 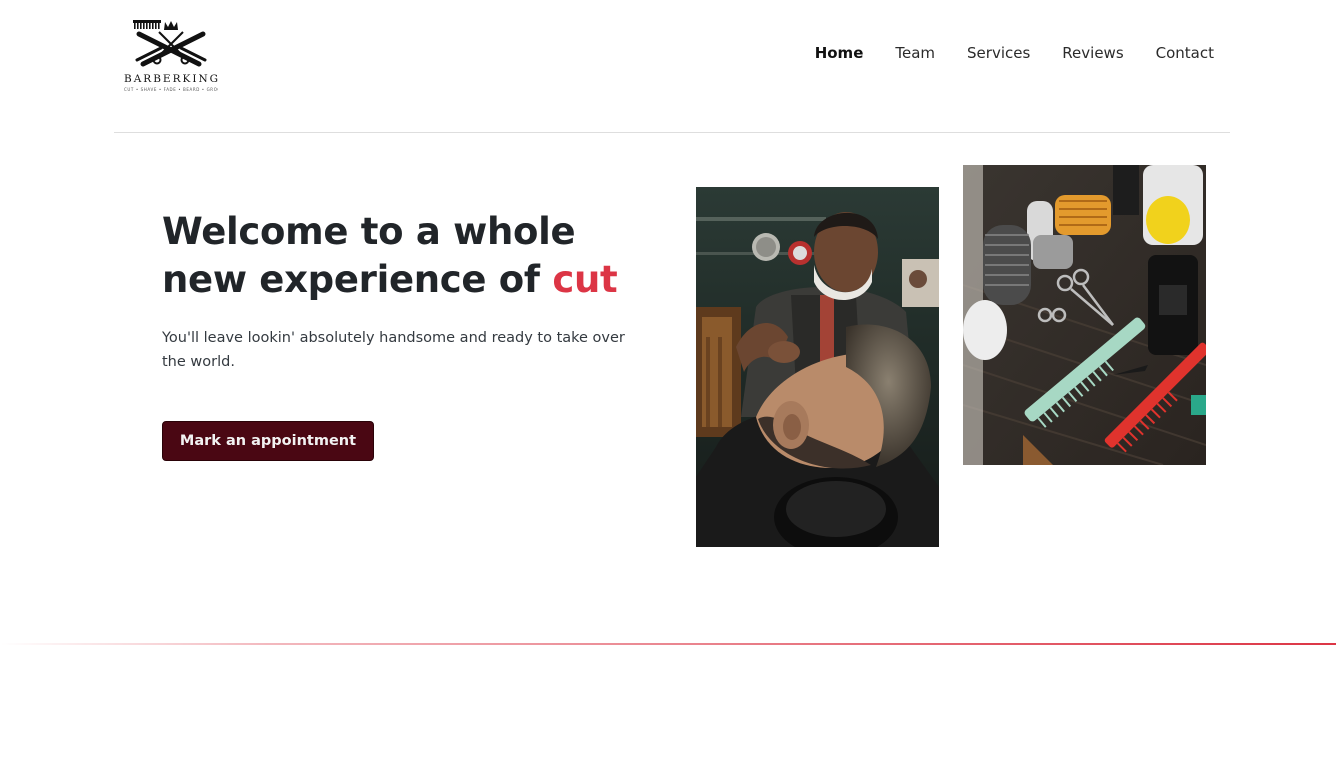 What do you see at coordinates (1092, 53) in the screenshot?
I see `nav-reviews-link: Reviews` at bounding box center [1092, 53].